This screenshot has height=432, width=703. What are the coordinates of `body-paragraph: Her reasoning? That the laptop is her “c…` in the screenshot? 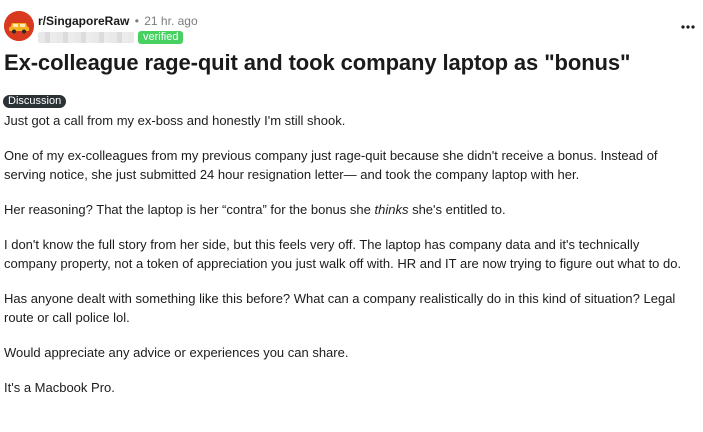 It's located at (349, 209).